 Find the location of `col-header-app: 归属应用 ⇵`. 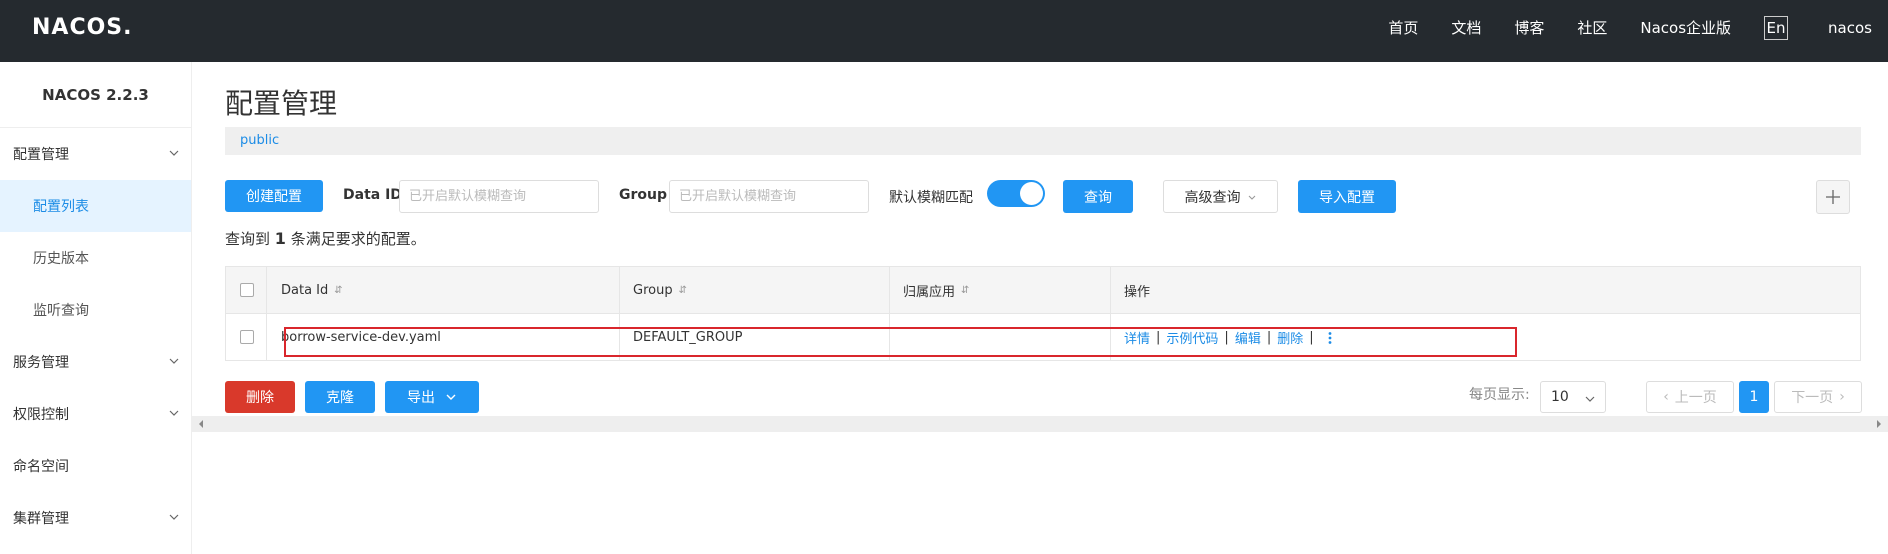

col-header-app: 归属应用 ⇵ is located at coordinates (936, 290).